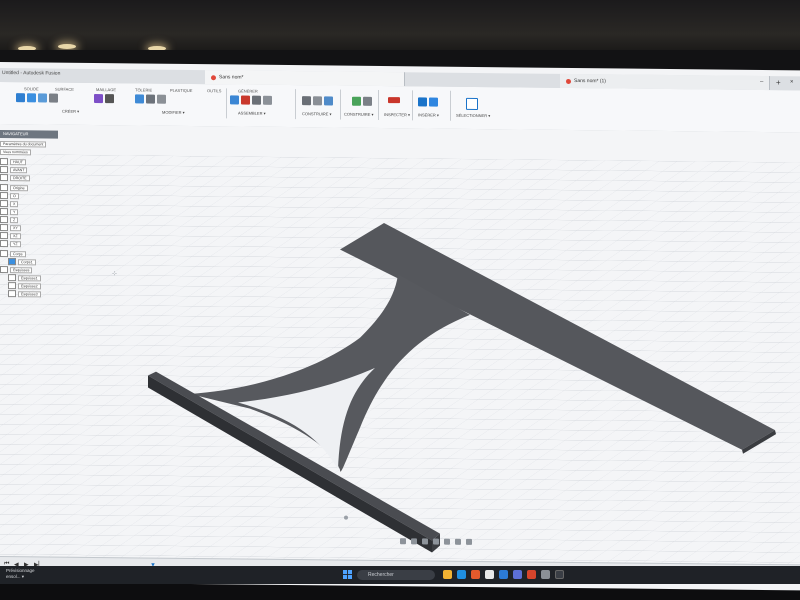  Describe the element at coordinates (356, 101) in the screenshot. I see `joint-icon` at that location.